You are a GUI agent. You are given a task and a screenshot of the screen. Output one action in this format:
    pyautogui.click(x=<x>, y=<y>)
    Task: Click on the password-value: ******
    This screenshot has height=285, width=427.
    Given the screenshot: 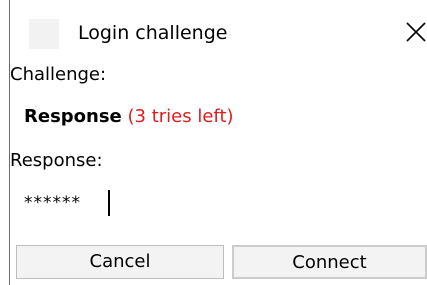 What is the action you would take?
    pyautogui.click(x=52, y=203)
    